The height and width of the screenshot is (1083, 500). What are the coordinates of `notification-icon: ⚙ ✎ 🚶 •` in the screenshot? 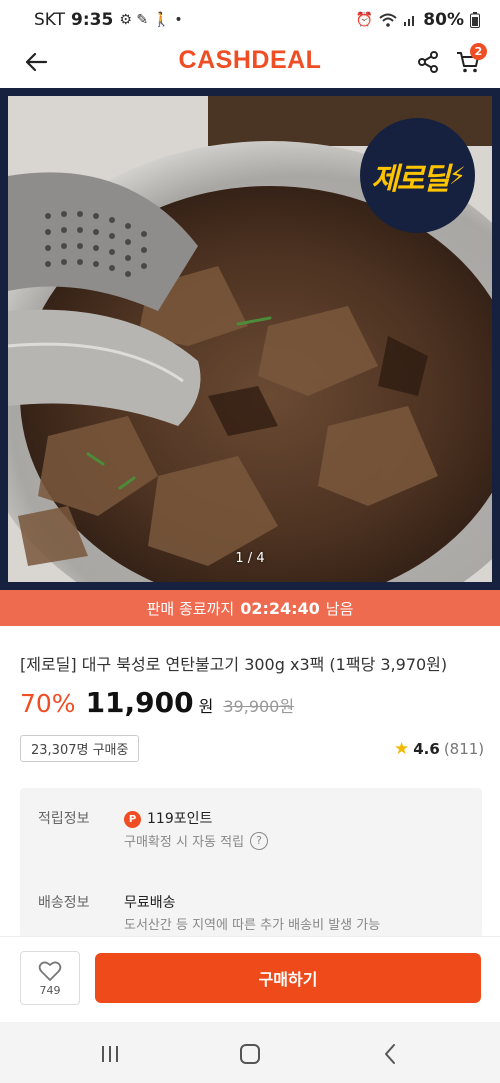 It's located at (151, 20).